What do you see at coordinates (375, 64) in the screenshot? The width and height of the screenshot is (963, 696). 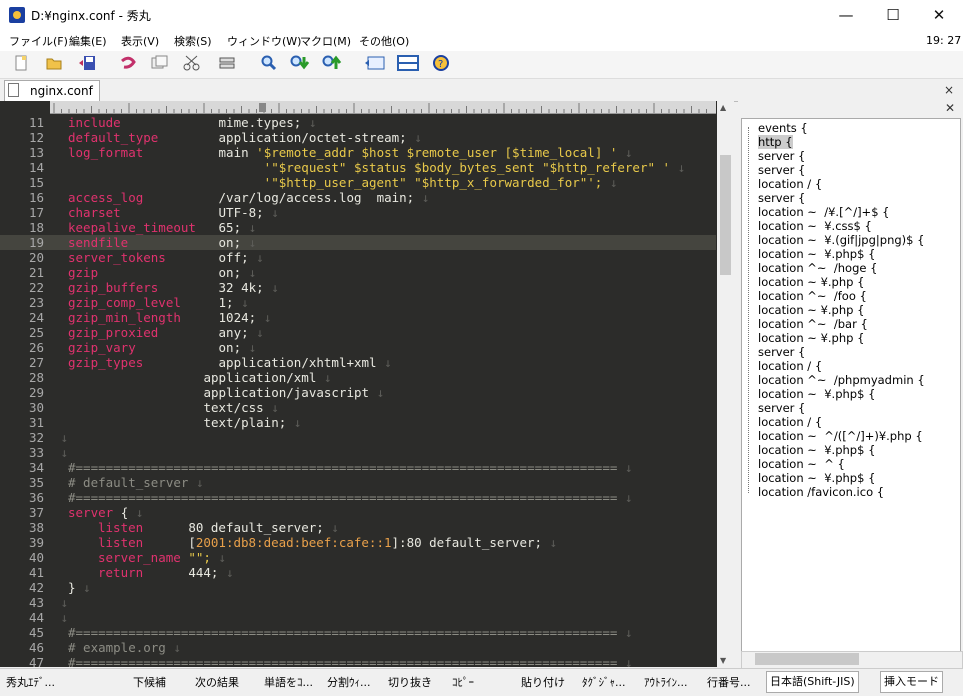 I see `prev-window-icon` at bounding box center [375, 64].